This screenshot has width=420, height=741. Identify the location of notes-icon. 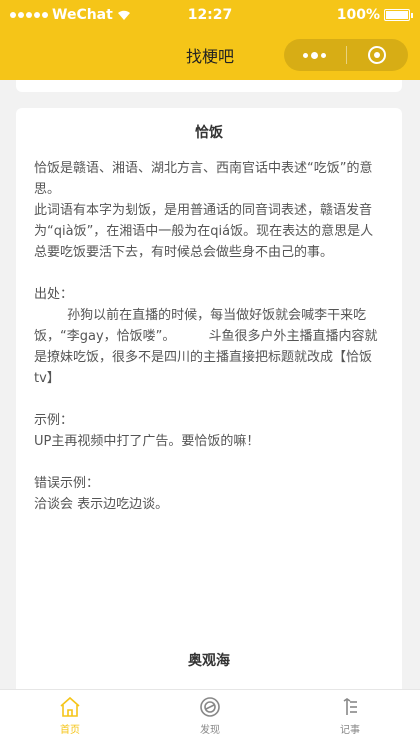
(350, 706).